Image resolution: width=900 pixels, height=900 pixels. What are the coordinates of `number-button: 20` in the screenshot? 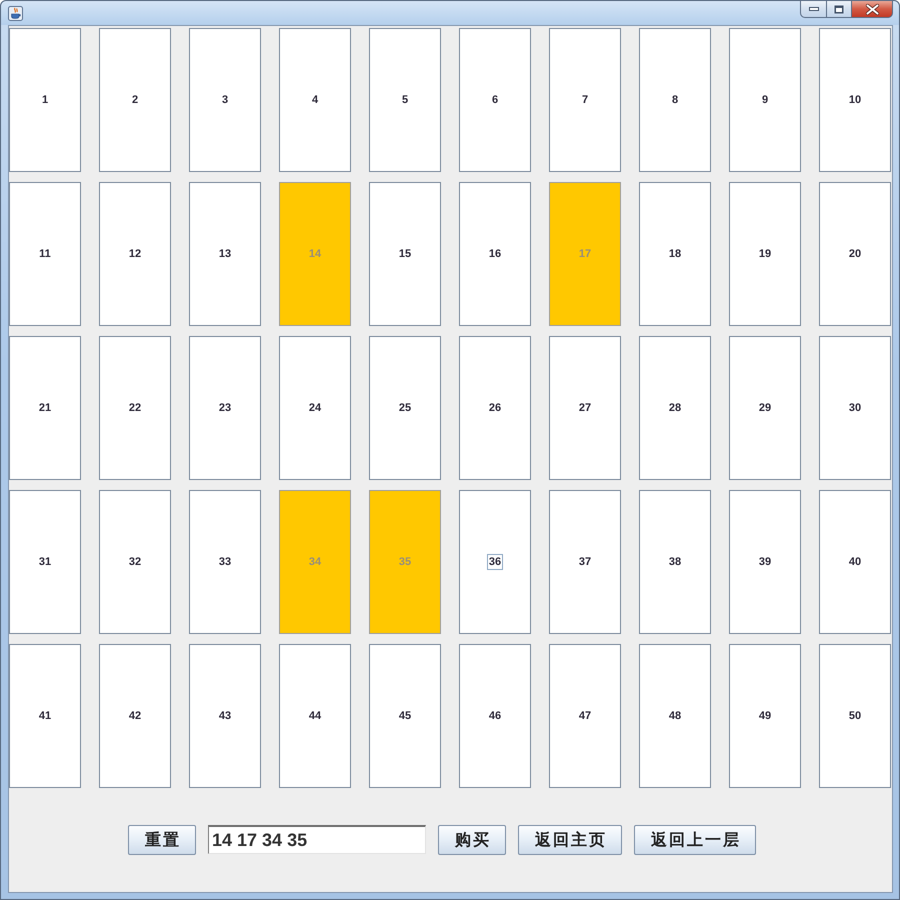 It's located at (855, 254).